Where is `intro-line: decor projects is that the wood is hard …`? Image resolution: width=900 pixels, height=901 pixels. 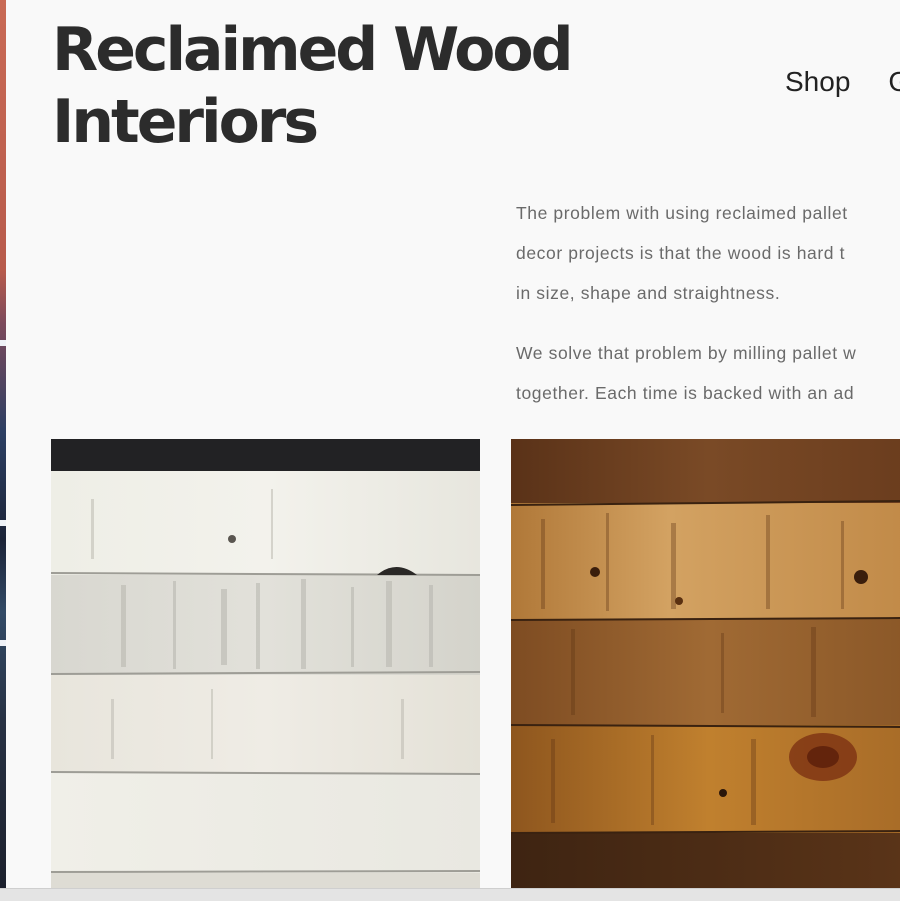 intro-line: decor projects is that the wood is hard … is located at coordinates (681, 253).